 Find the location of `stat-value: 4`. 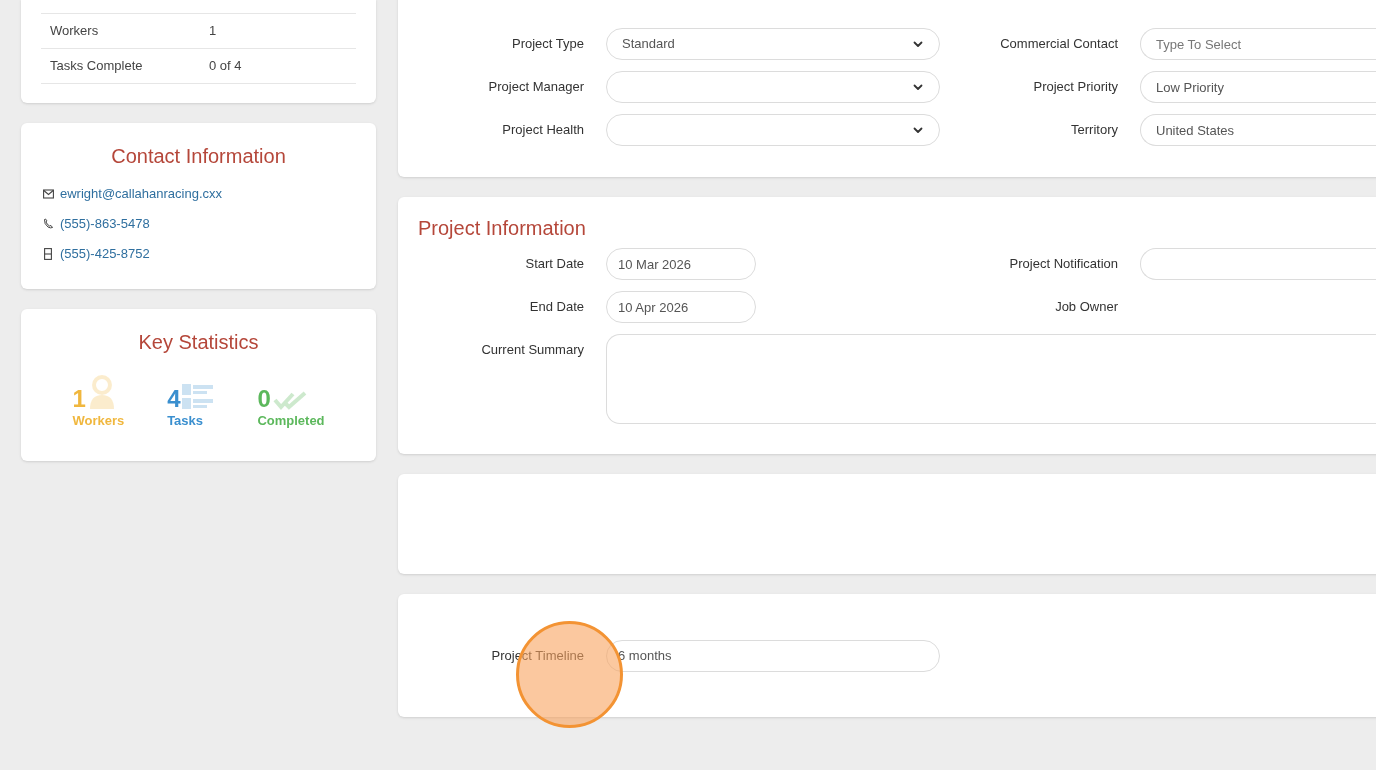

stat-value: 4 is located at coordinates (174, 399).